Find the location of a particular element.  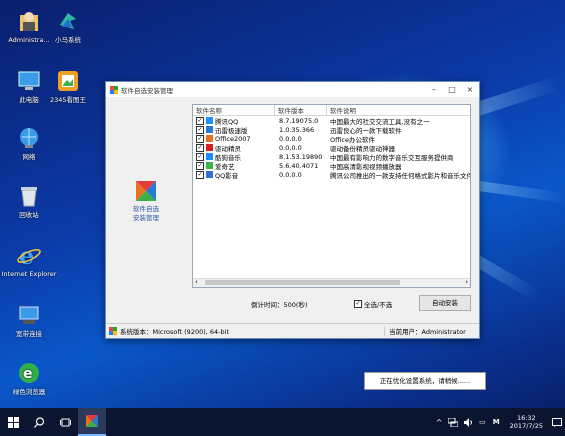

notification-icon is located at coordinates (557, 422).